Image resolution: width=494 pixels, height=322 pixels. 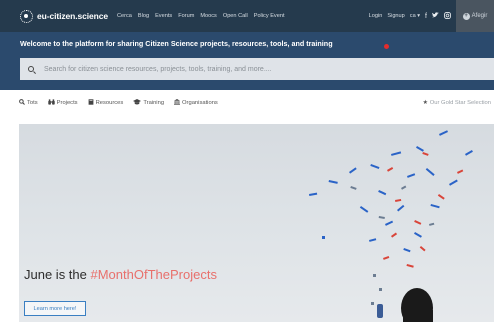 I want to click on hero-title: June is the #MonthOfTheProjects, so click(x=120, y=274).